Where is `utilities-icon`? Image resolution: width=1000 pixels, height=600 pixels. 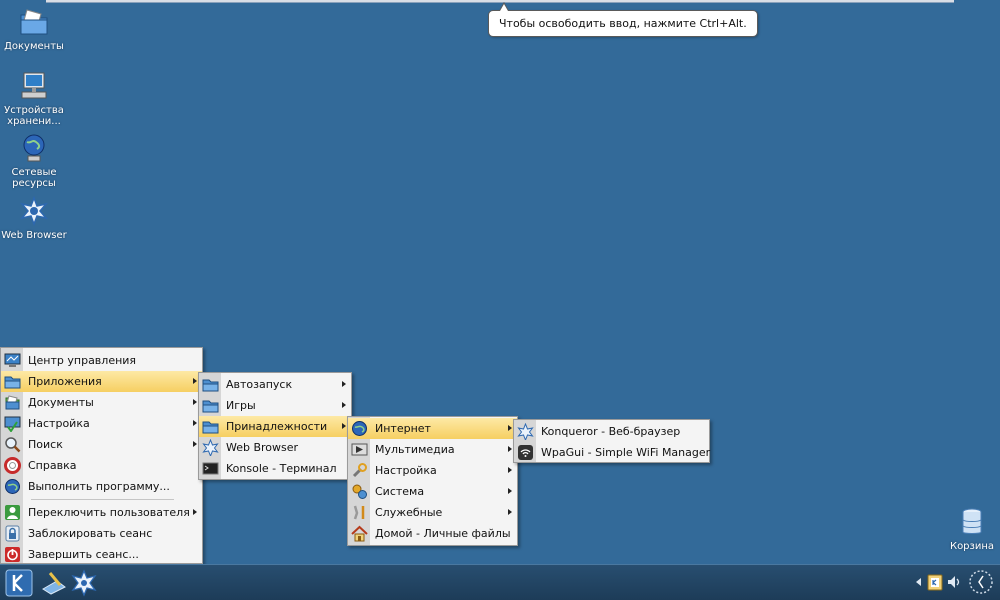 utilities-icon is located at coordinates (359, 512).